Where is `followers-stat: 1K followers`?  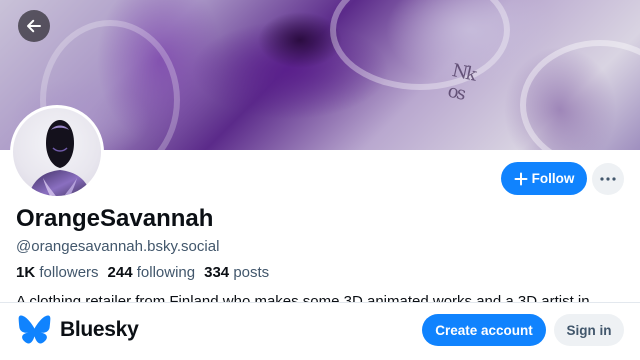 followers-stat: 1K followers is located at coordinates (57, 272).